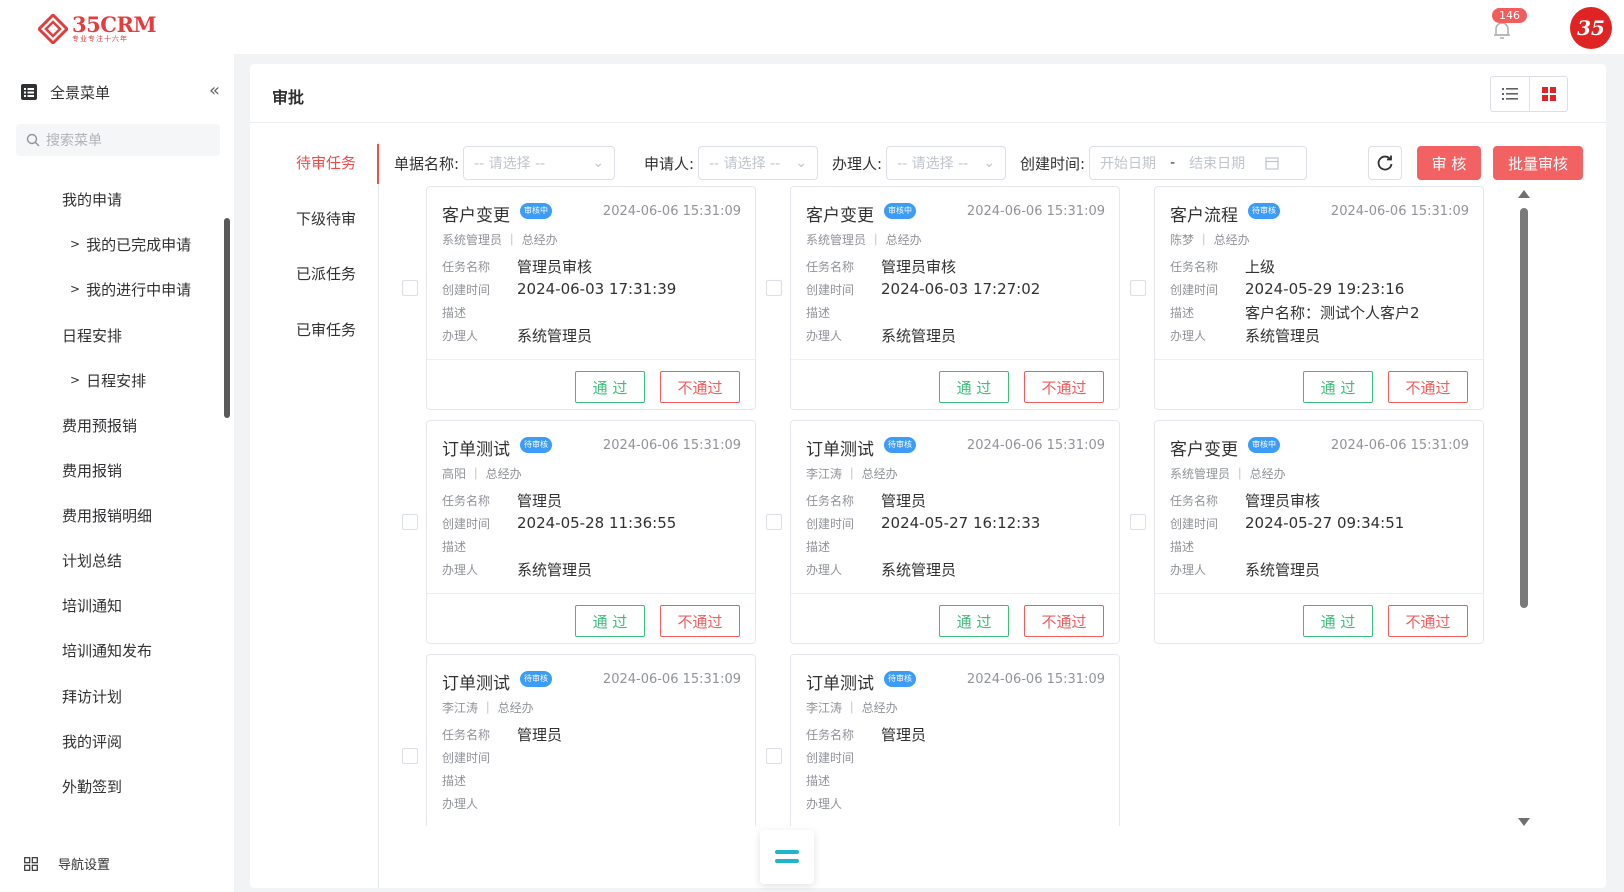  I want to click on collapse-menu-icon: «, so click(214, 90).